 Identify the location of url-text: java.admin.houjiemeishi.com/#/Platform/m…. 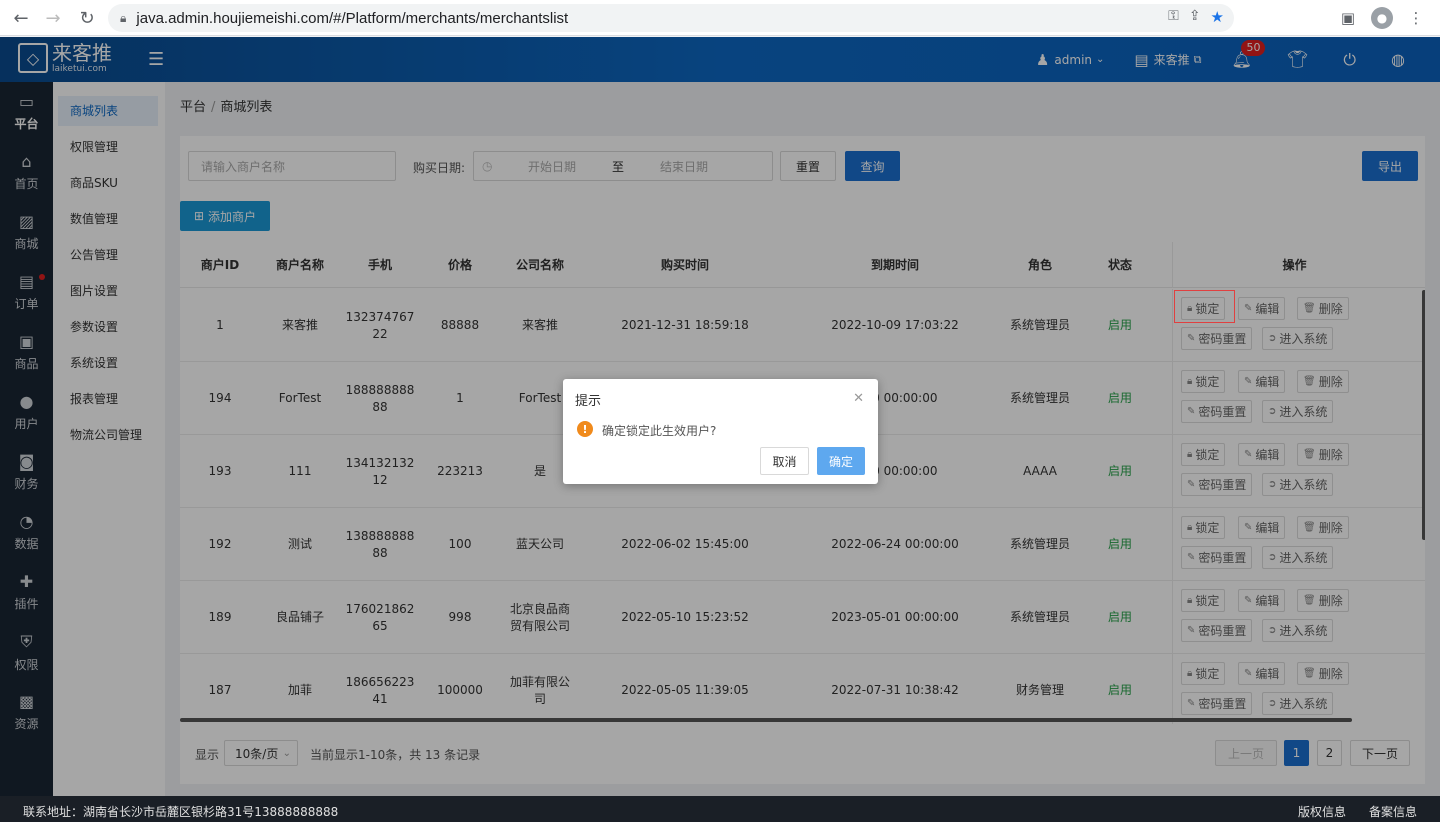
(352, 18).